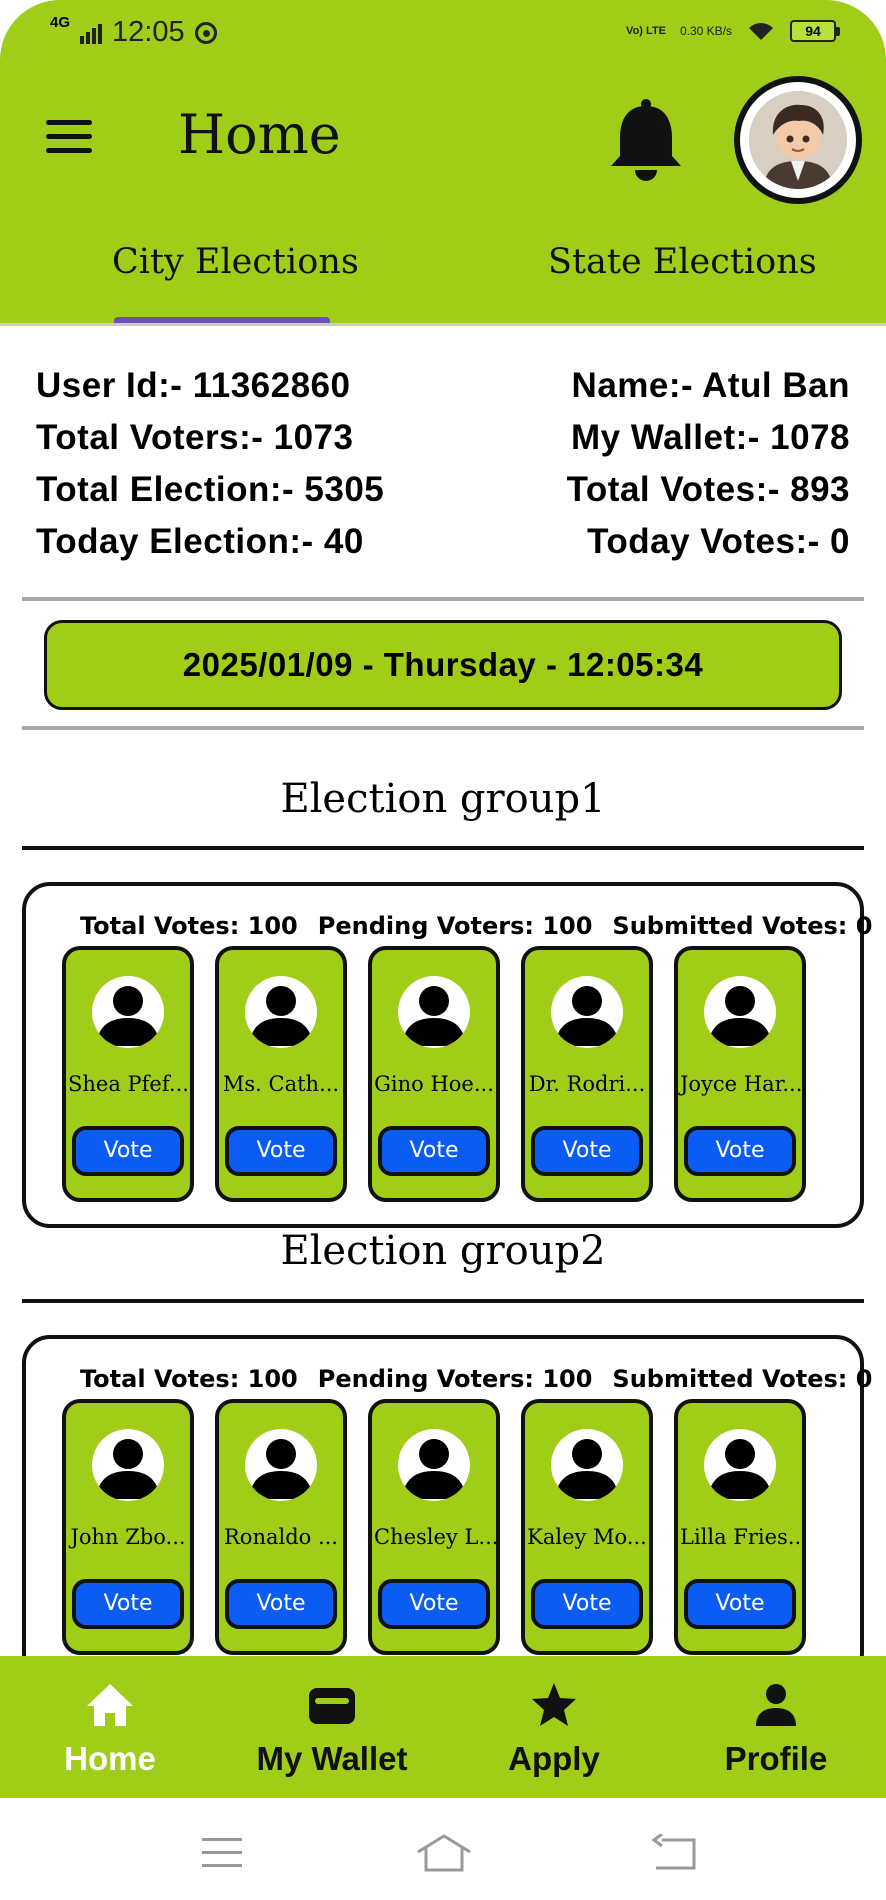  What do you see at coordinates (235, 262) in the screenshot?
I see `tab-city-elections: City Elections` at bounding box center [235, 262].